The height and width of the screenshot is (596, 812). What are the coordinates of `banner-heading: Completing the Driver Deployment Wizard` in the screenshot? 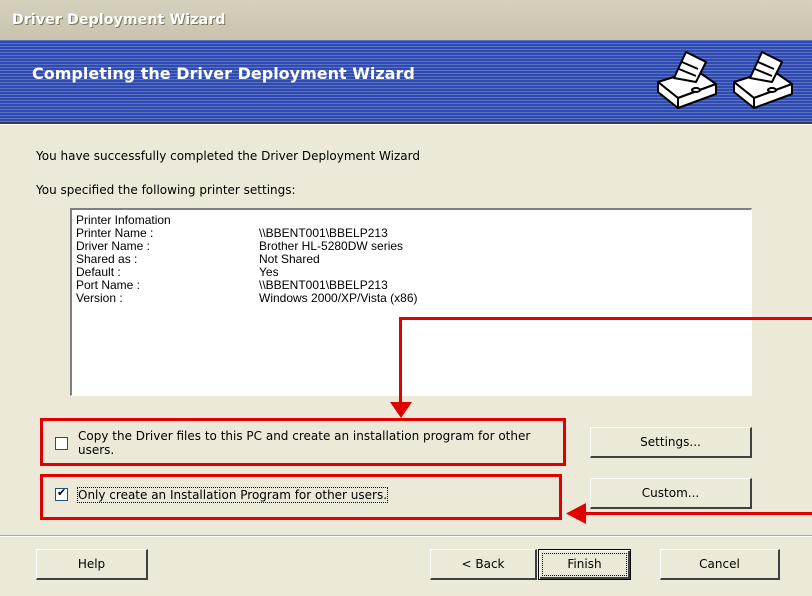 It's located at (223, 73).